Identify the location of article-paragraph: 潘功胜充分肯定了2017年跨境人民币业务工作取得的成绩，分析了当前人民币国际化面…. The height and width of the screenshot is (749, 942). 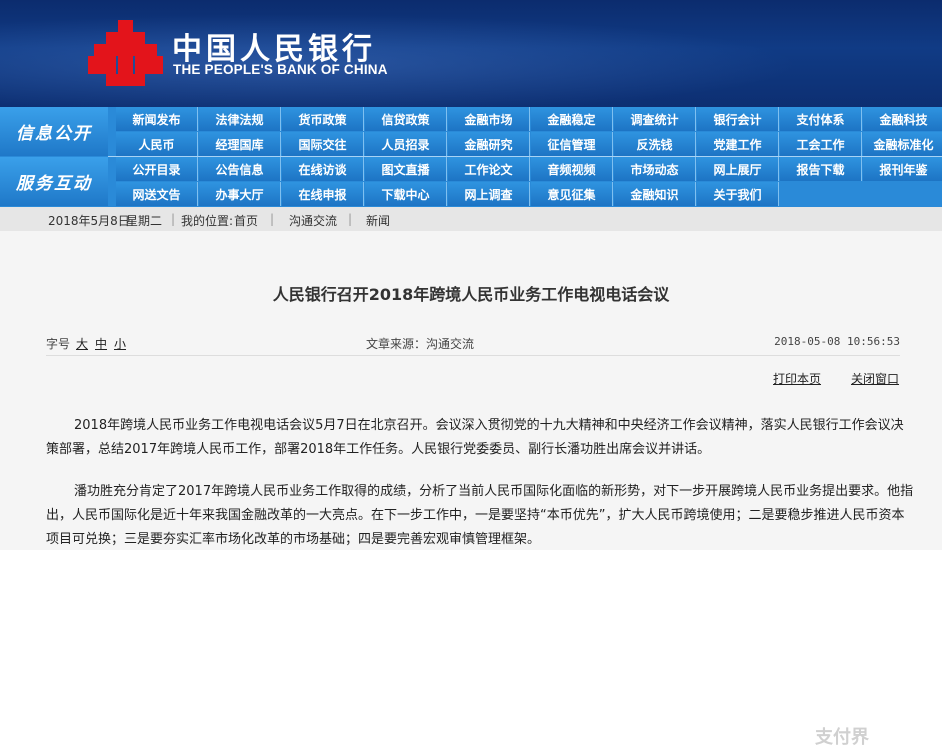
(480, 515).